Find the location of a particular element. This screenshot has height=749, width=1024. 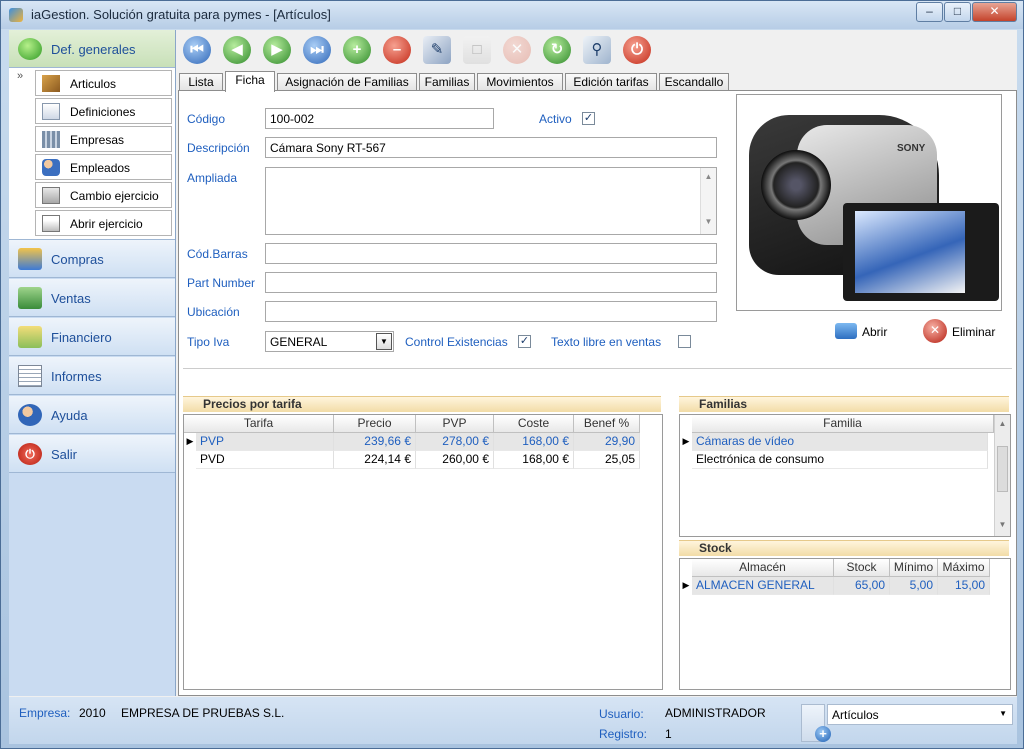

sidebar-item-label: Articulos is located at coordinates (93, 84).